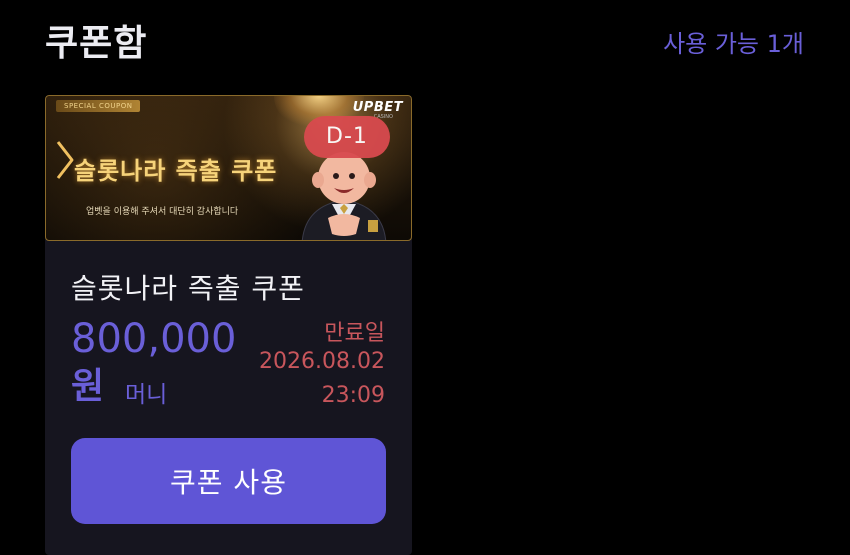 Image resolution: width=850 pixels, height=555 pixels. What do you see at coordinates (188, 288) in the screenshot?
I see `coupon-name: 슬롯나라 즉출 쿠폰` at bounding box center [188, 288].